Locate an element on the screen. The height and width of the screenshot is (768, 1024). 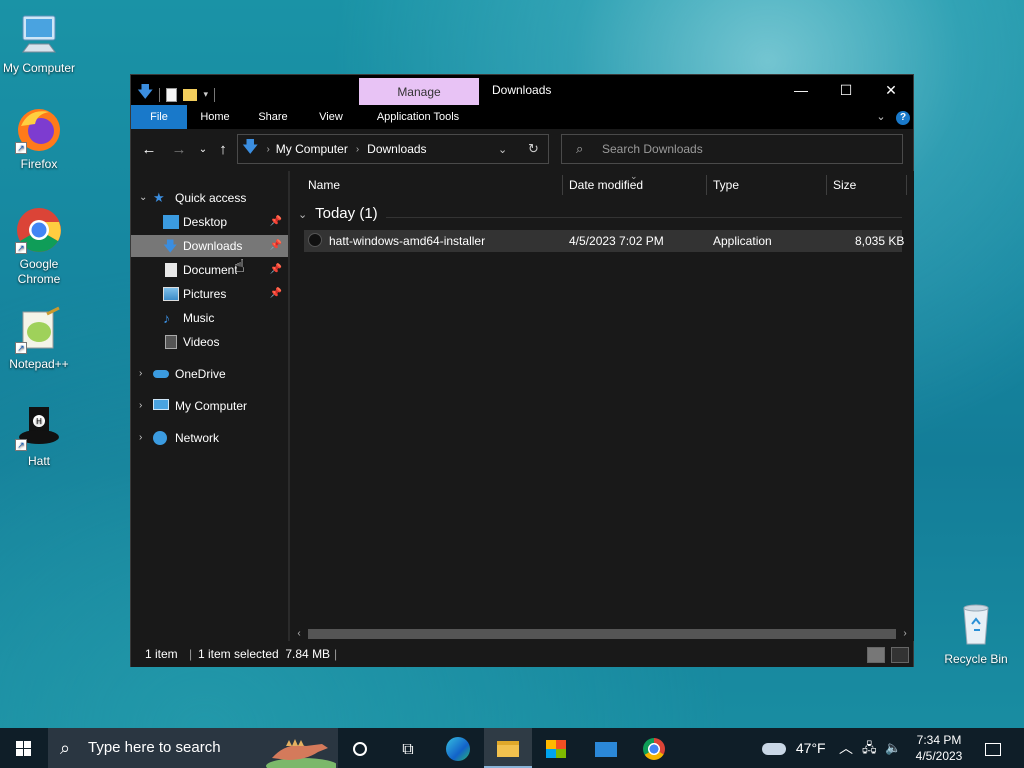
search-input: ⌕ Search Downloads is located at coordinates (732, 149).